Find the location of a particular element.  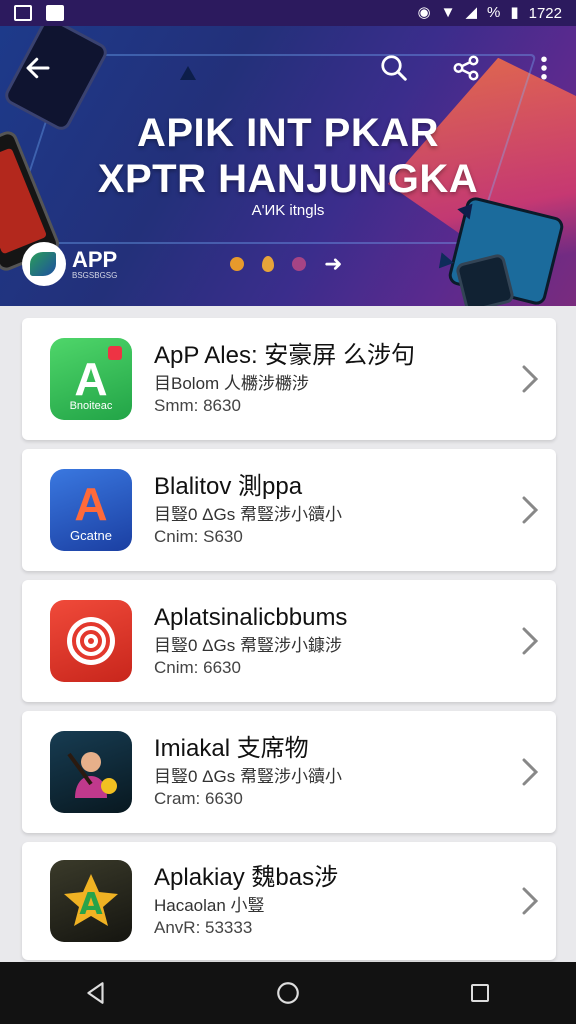

app-title: Imiakal 支席物 is located at coordinates (231, 748).